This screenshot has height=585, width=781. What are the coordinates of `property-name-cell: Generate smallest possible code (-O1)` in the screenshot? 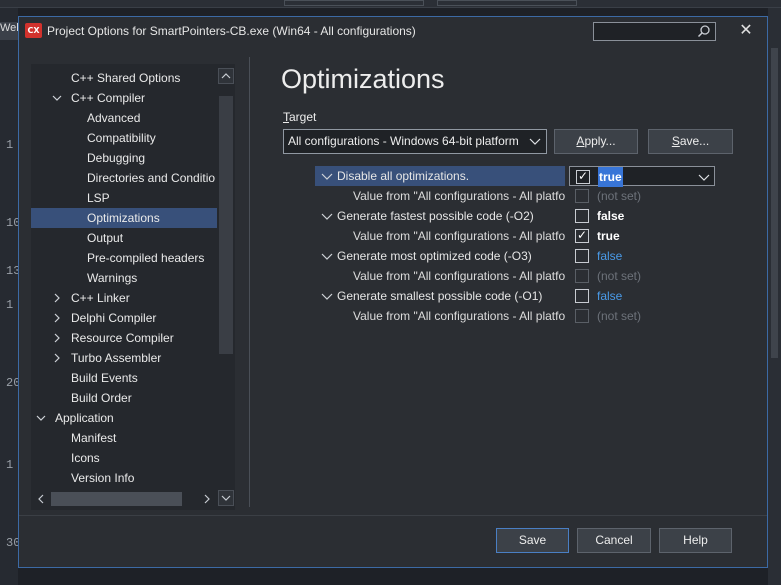 It's located at (440, 296).